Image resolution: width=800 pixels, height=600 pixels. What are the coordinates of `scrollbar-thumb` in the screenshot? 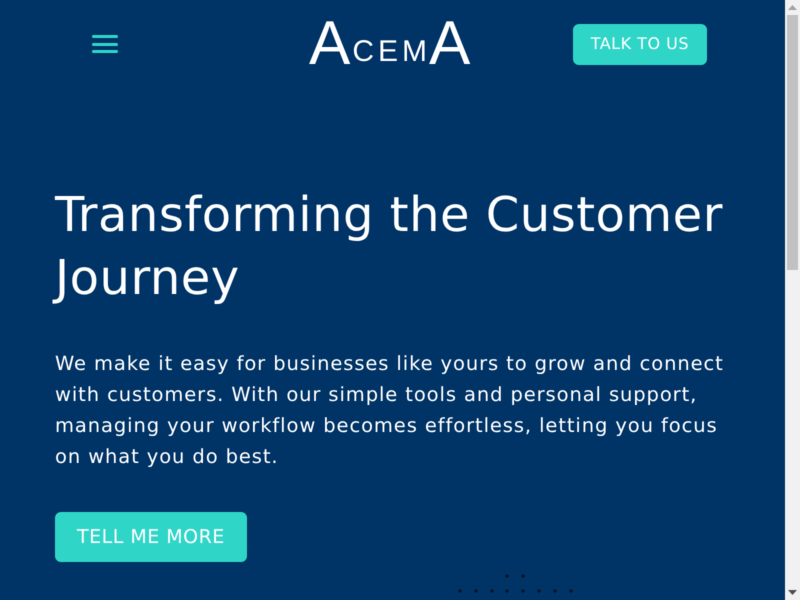 It's located at (792, 142).